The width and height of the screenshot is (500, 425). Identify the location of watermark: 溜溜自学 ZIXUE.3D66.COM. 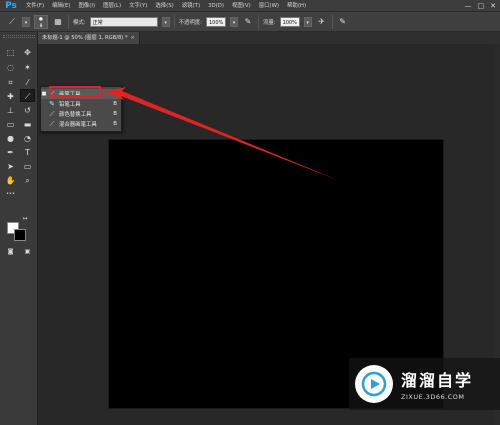
(424, 384).